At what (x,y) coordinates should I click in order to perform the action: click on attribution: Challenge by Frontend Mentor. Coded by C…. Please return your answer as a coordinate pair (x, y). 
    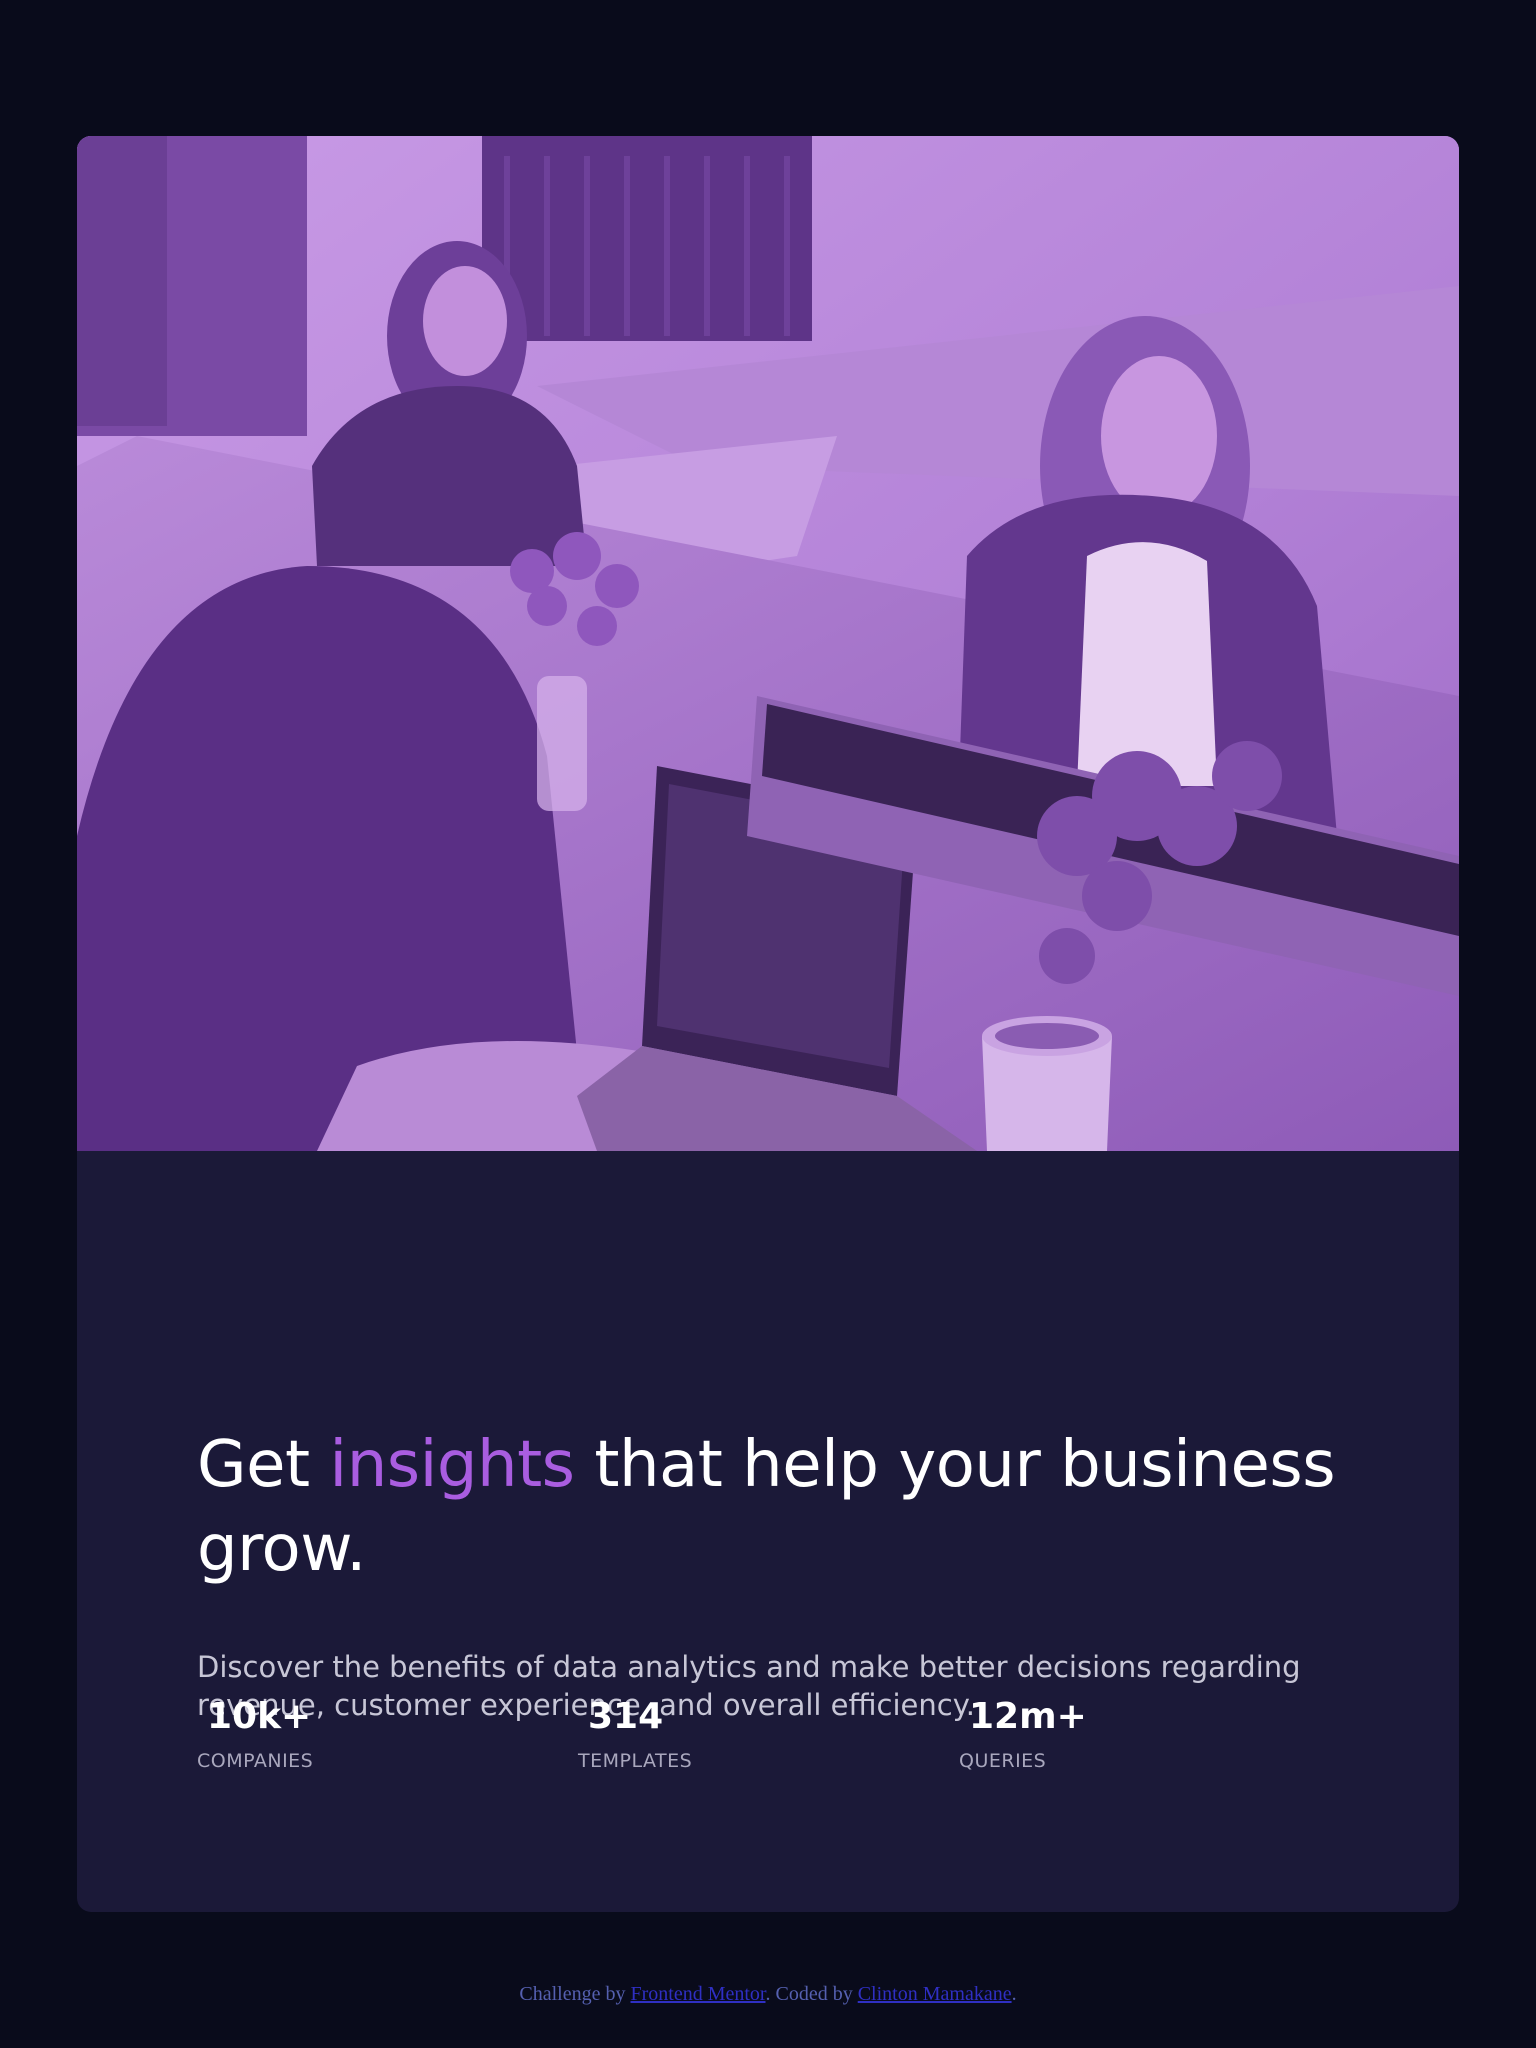
    Looking at the image, I should click on (768, 1994).